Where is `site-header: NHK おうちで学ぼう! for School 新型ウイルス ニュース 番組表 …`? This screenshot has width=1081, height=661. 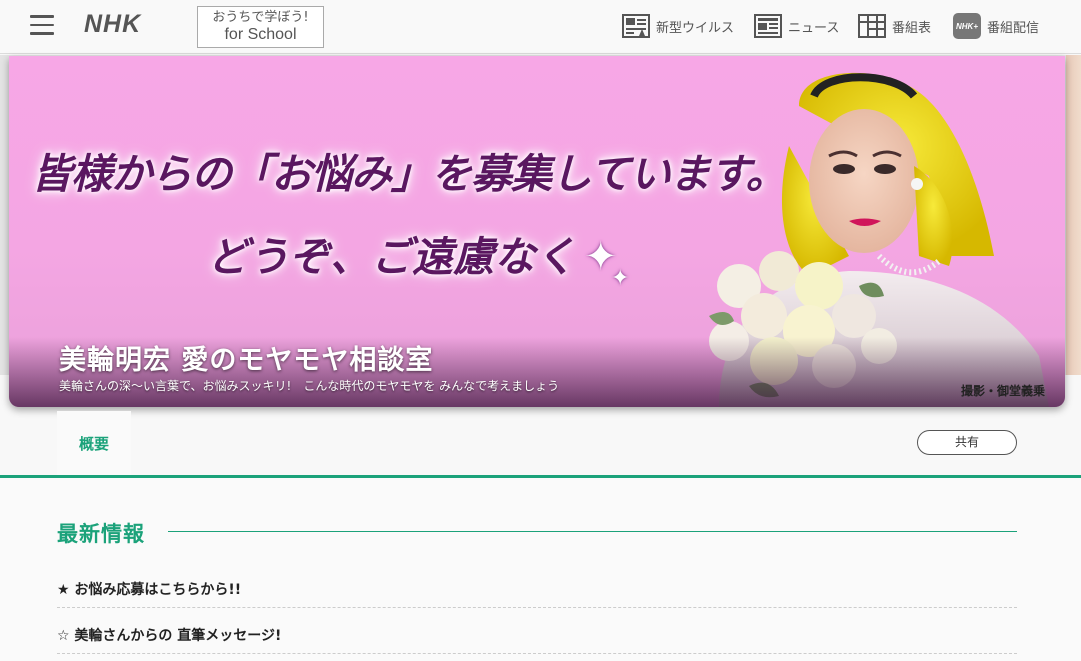
site-header: NHK おうちで学ぼう! for School 新型ウイルス ニュース 番組表 … is located at coordinates (540, 27).